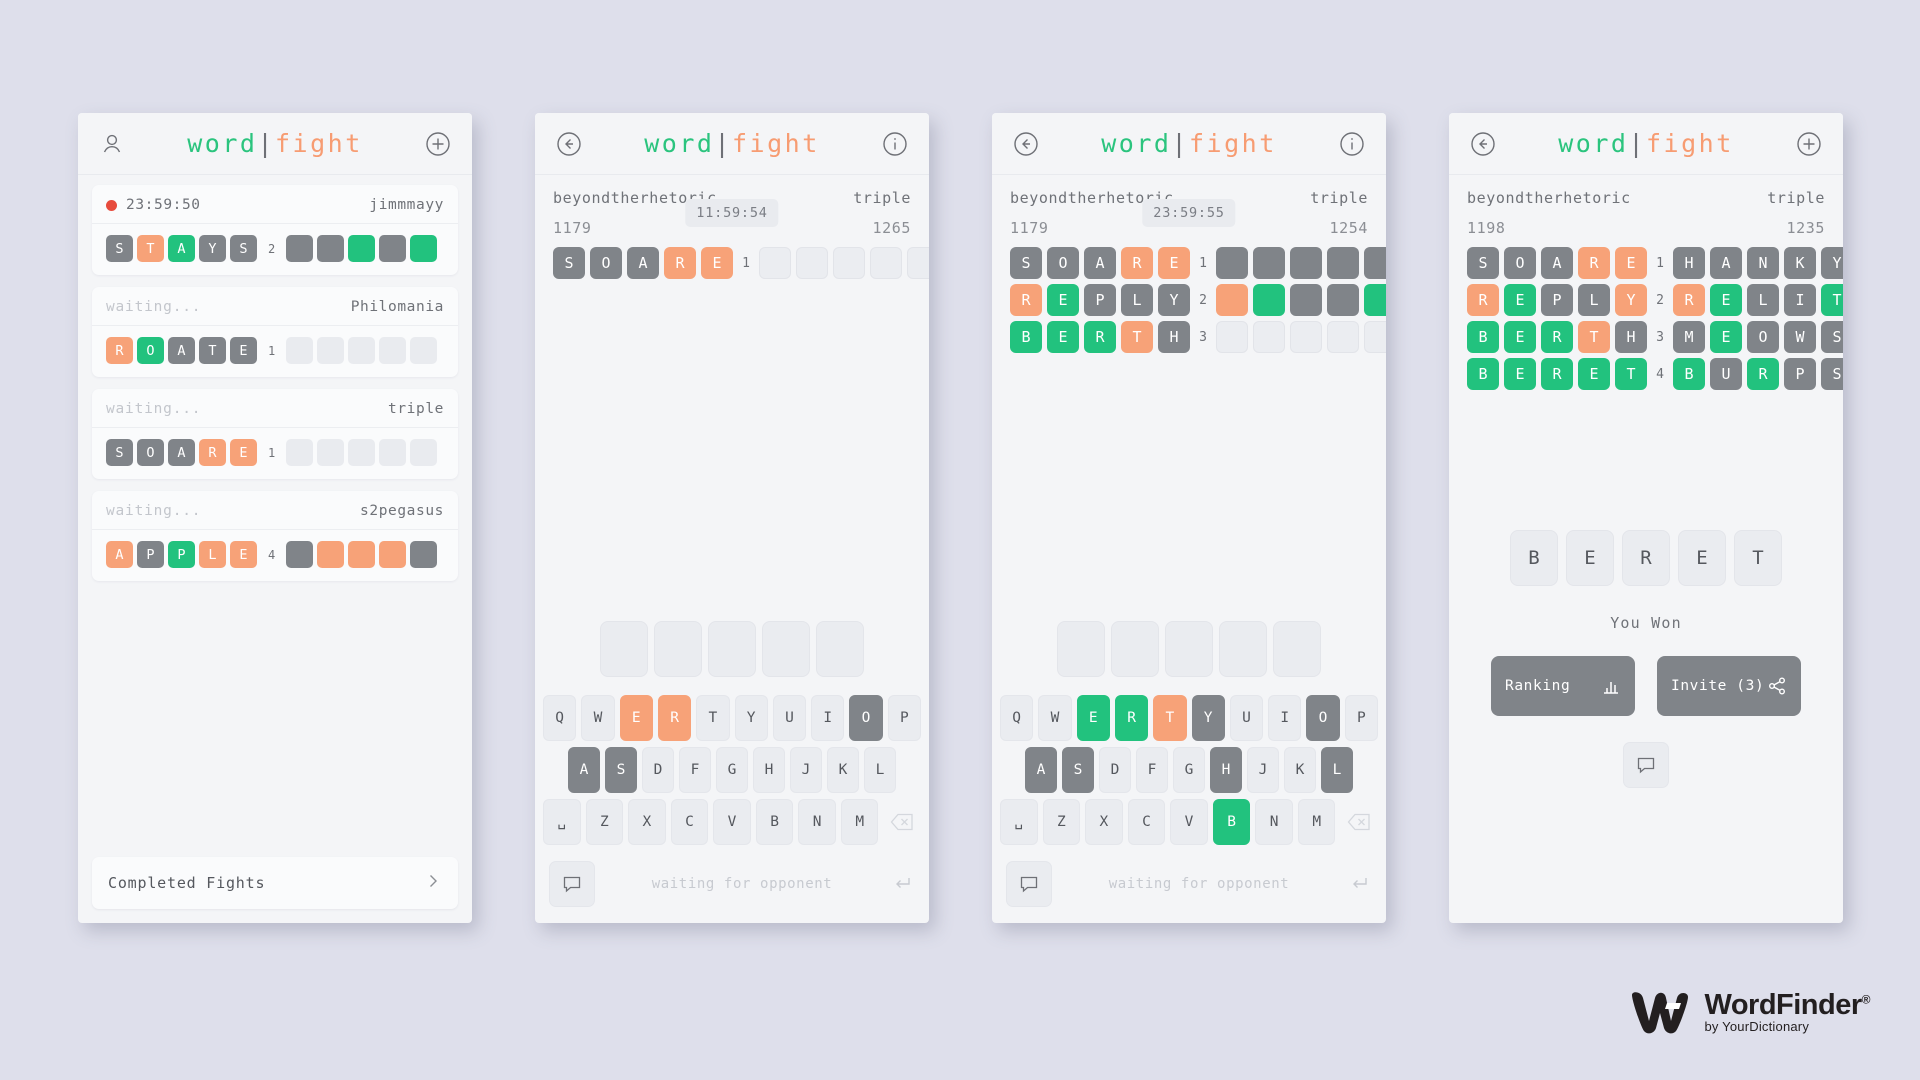 The width and height of the screenshot is (1920, 1080). Describe the element at coordinates (1689, 263) in the screenshot. I see `letter-tile: H` at that location.